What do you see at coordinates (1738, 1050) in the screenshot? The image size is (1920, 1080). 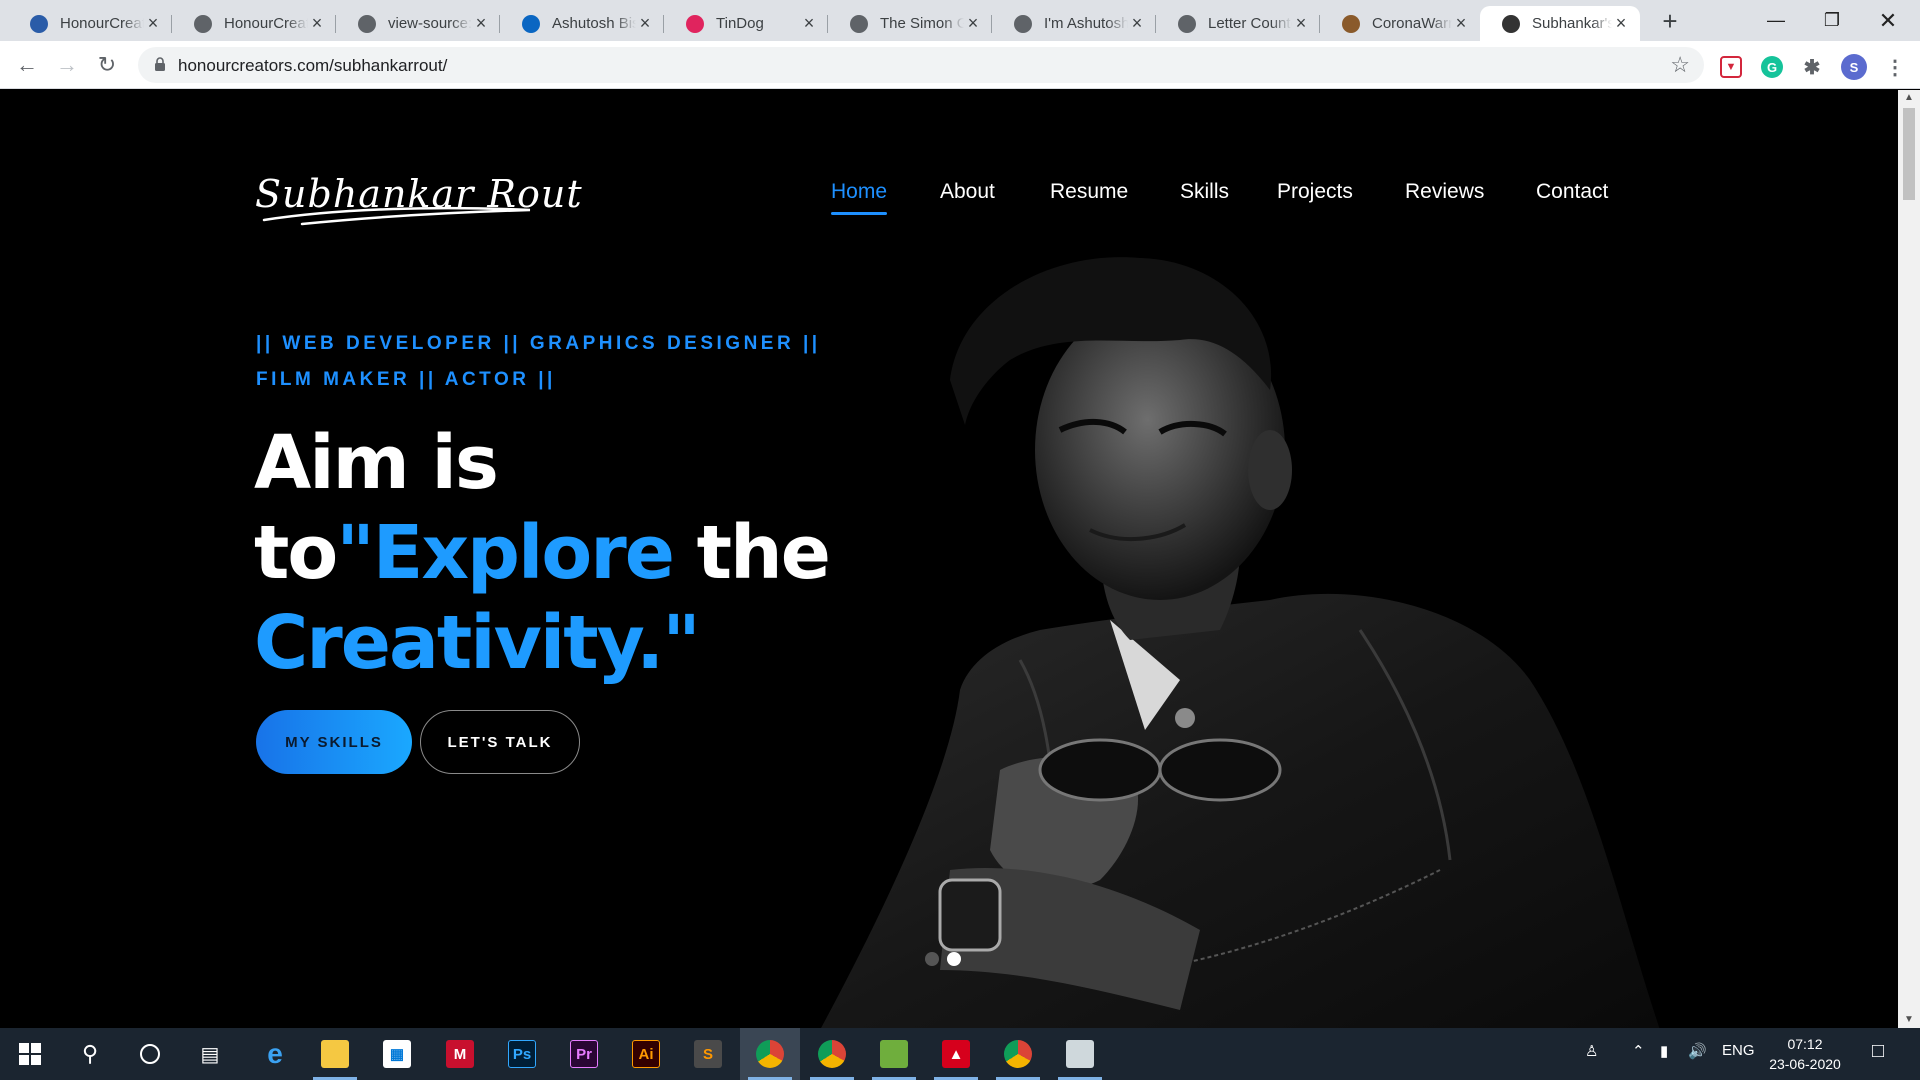 I see `language-indicator: ENG` at bounding box center [1738, 1050].